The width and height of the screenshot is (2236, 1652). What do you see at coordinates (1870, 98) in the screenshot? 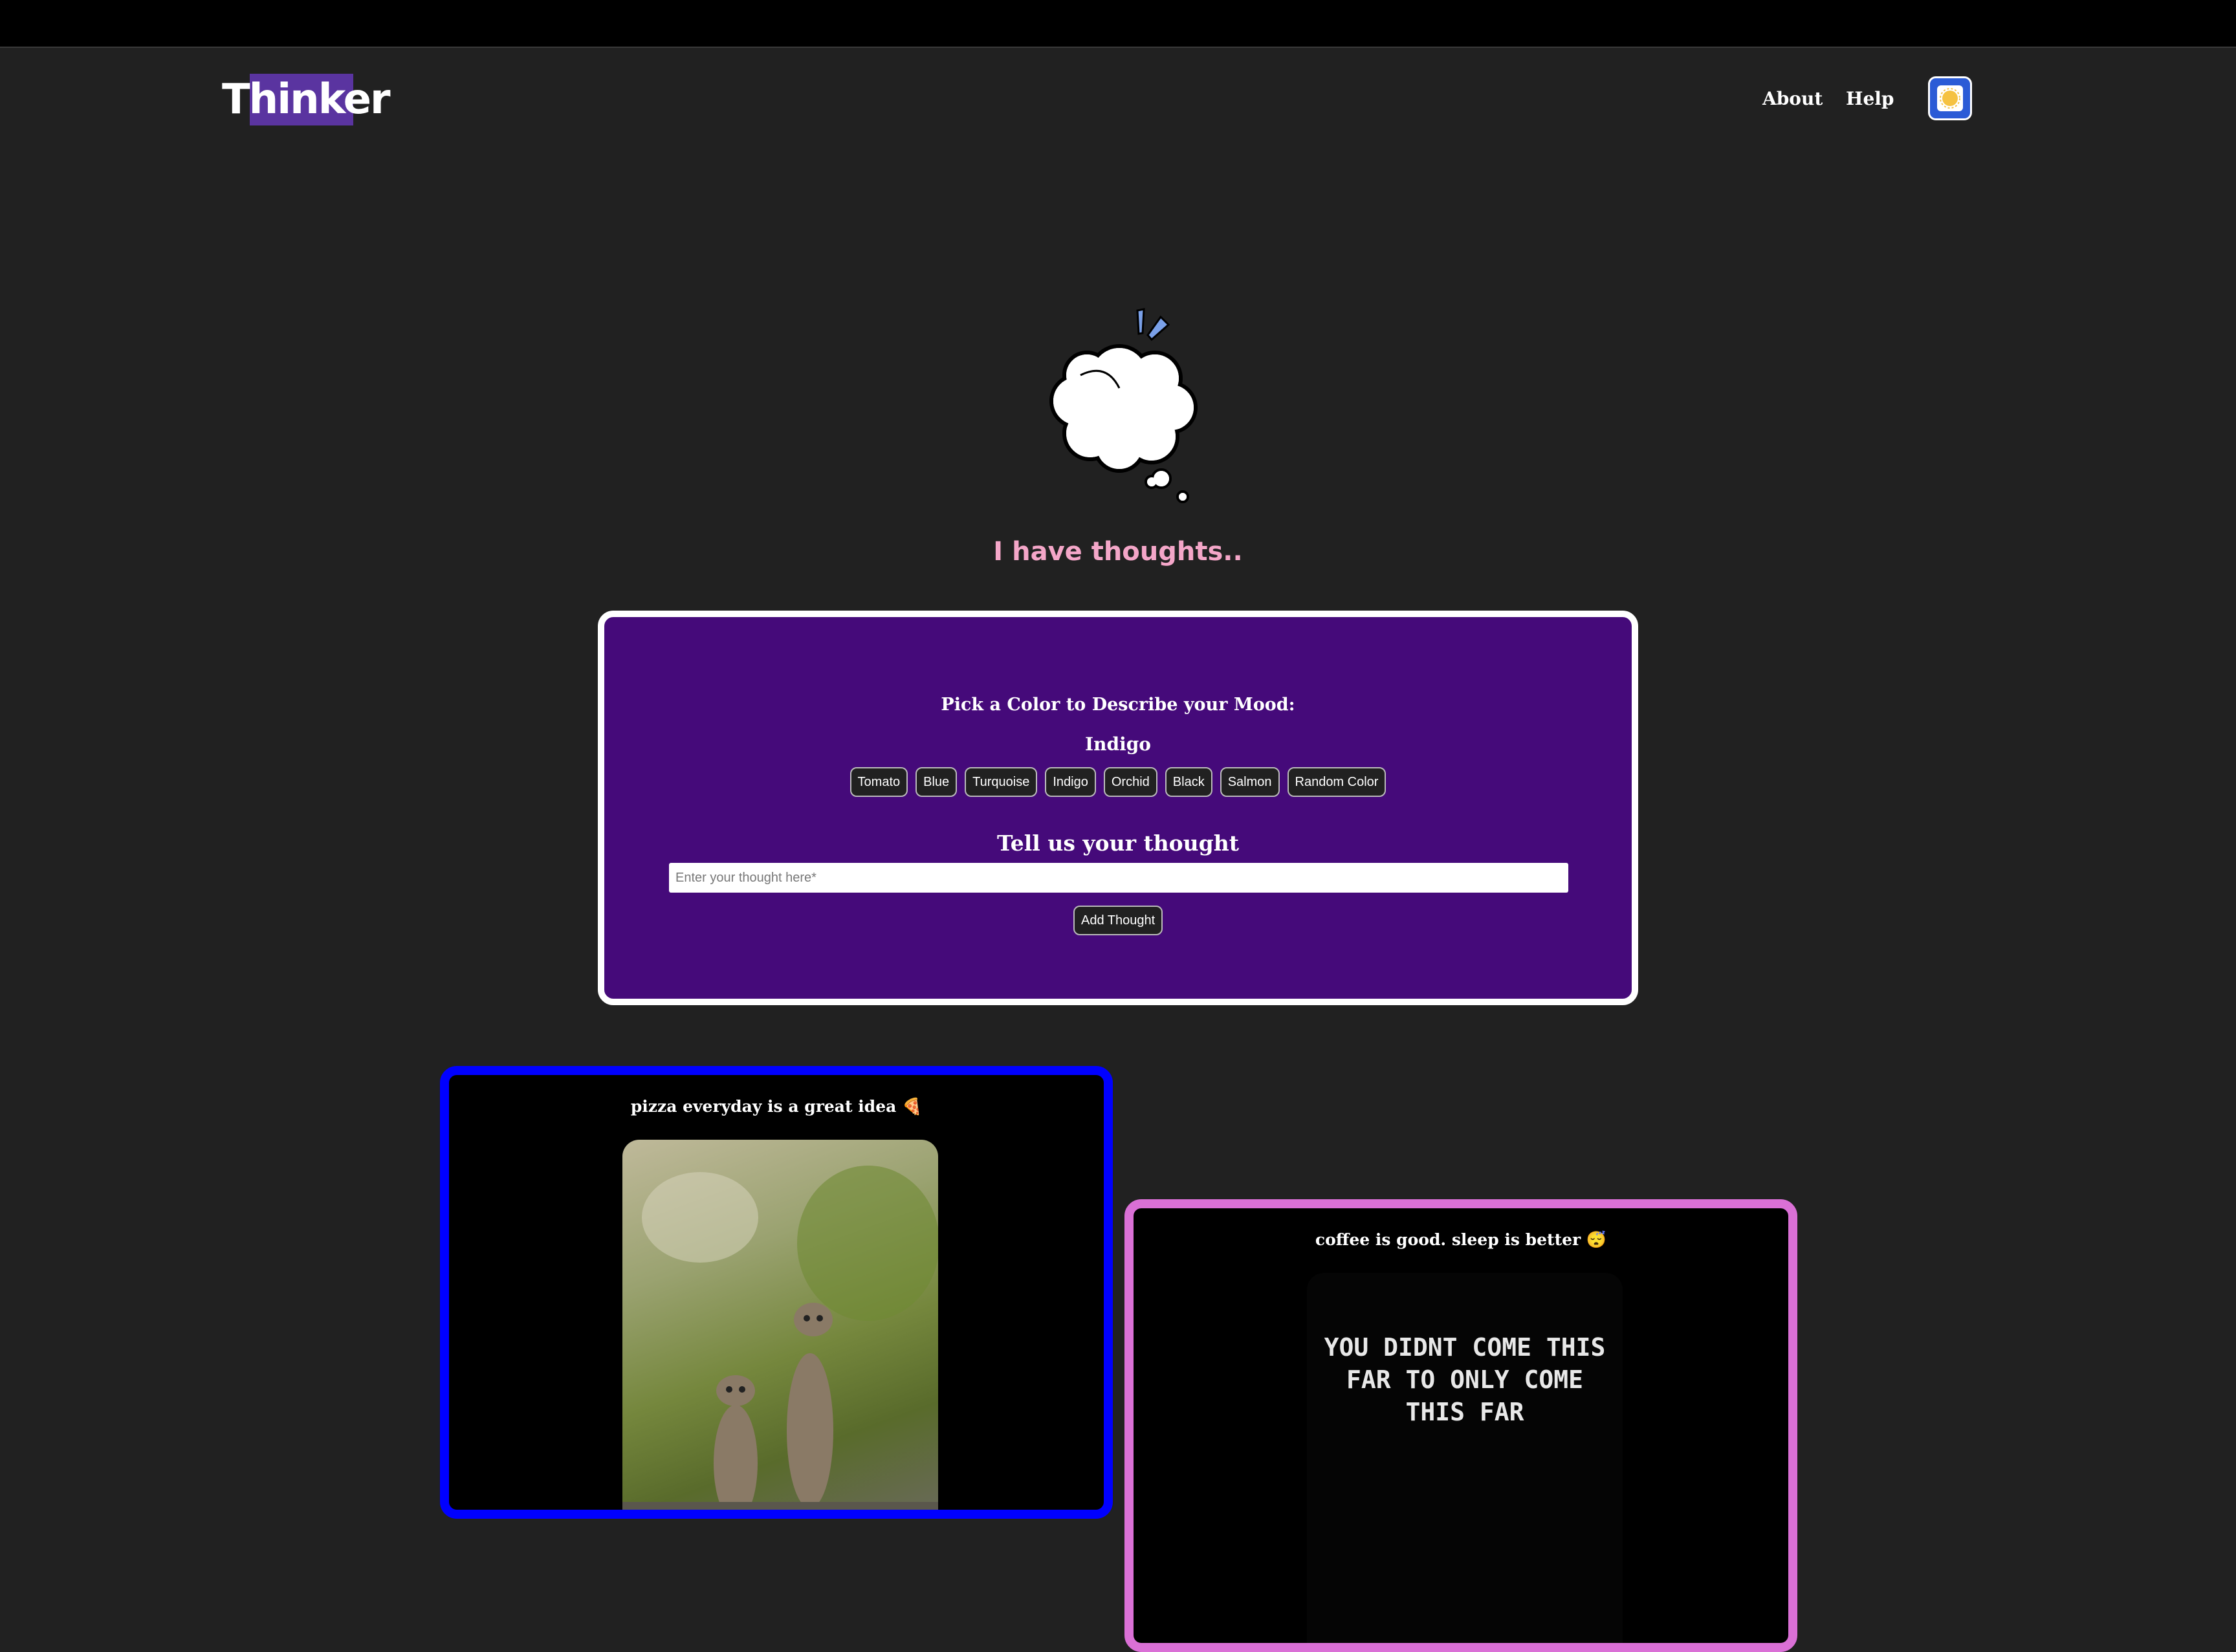
I see `nav-help-link: Help` at bounding box center [1870, 98].